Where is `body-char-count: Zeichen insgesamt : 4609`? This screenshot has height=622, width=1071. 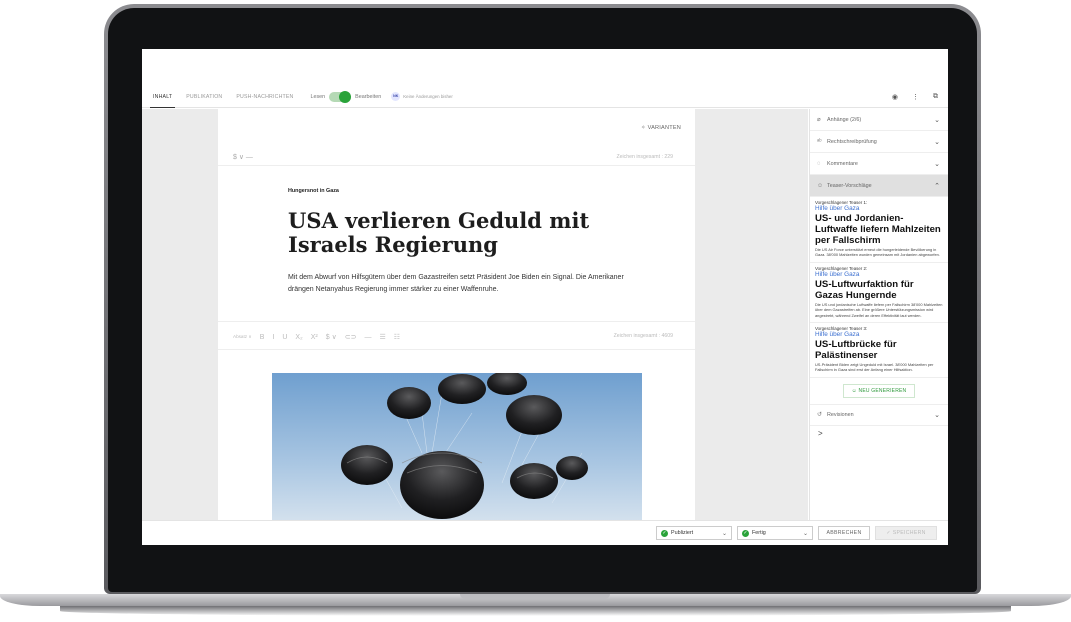 body-char-count: Zeichen insgesamt : 4609 is located at coordinates (643, 336).